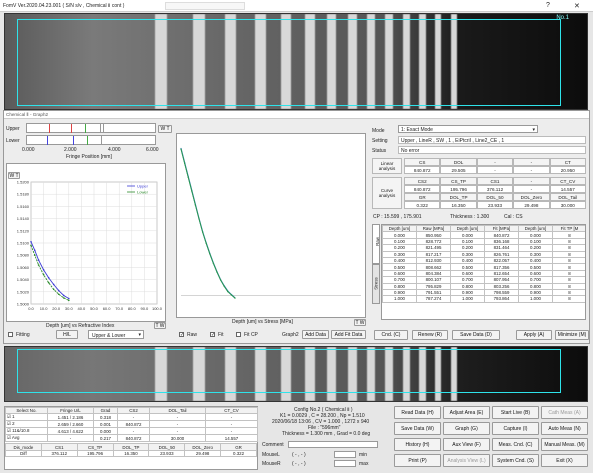  Describe the element at coordinates (534, 335) in the screenshot. I see `apply-button: Apply (A)` at that location.